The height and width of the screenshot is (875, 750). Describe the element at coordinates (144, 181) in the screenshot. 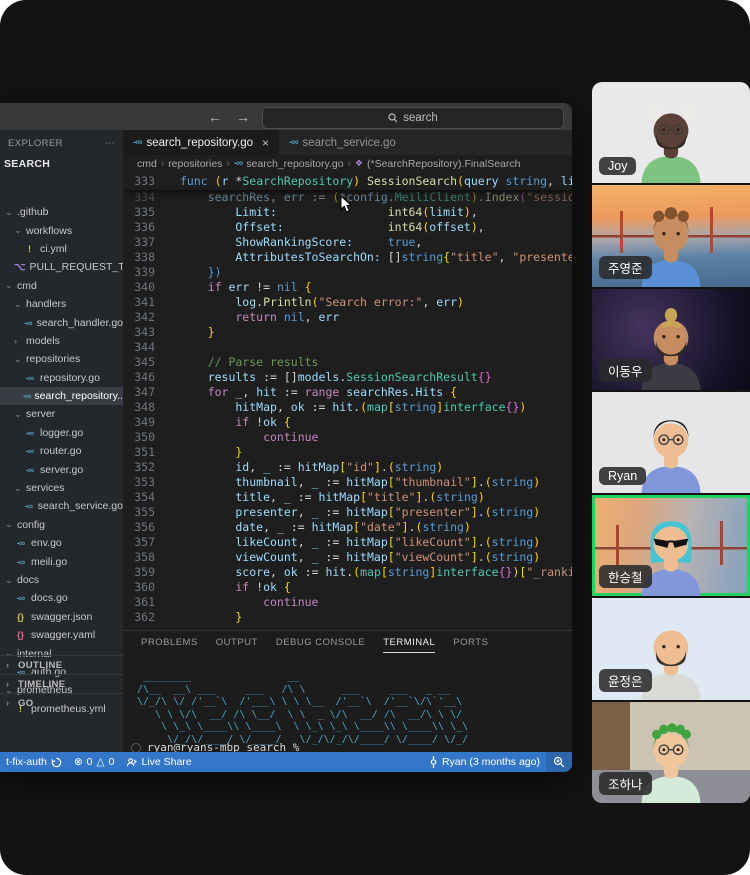

I see `line-number: 333` at that location.